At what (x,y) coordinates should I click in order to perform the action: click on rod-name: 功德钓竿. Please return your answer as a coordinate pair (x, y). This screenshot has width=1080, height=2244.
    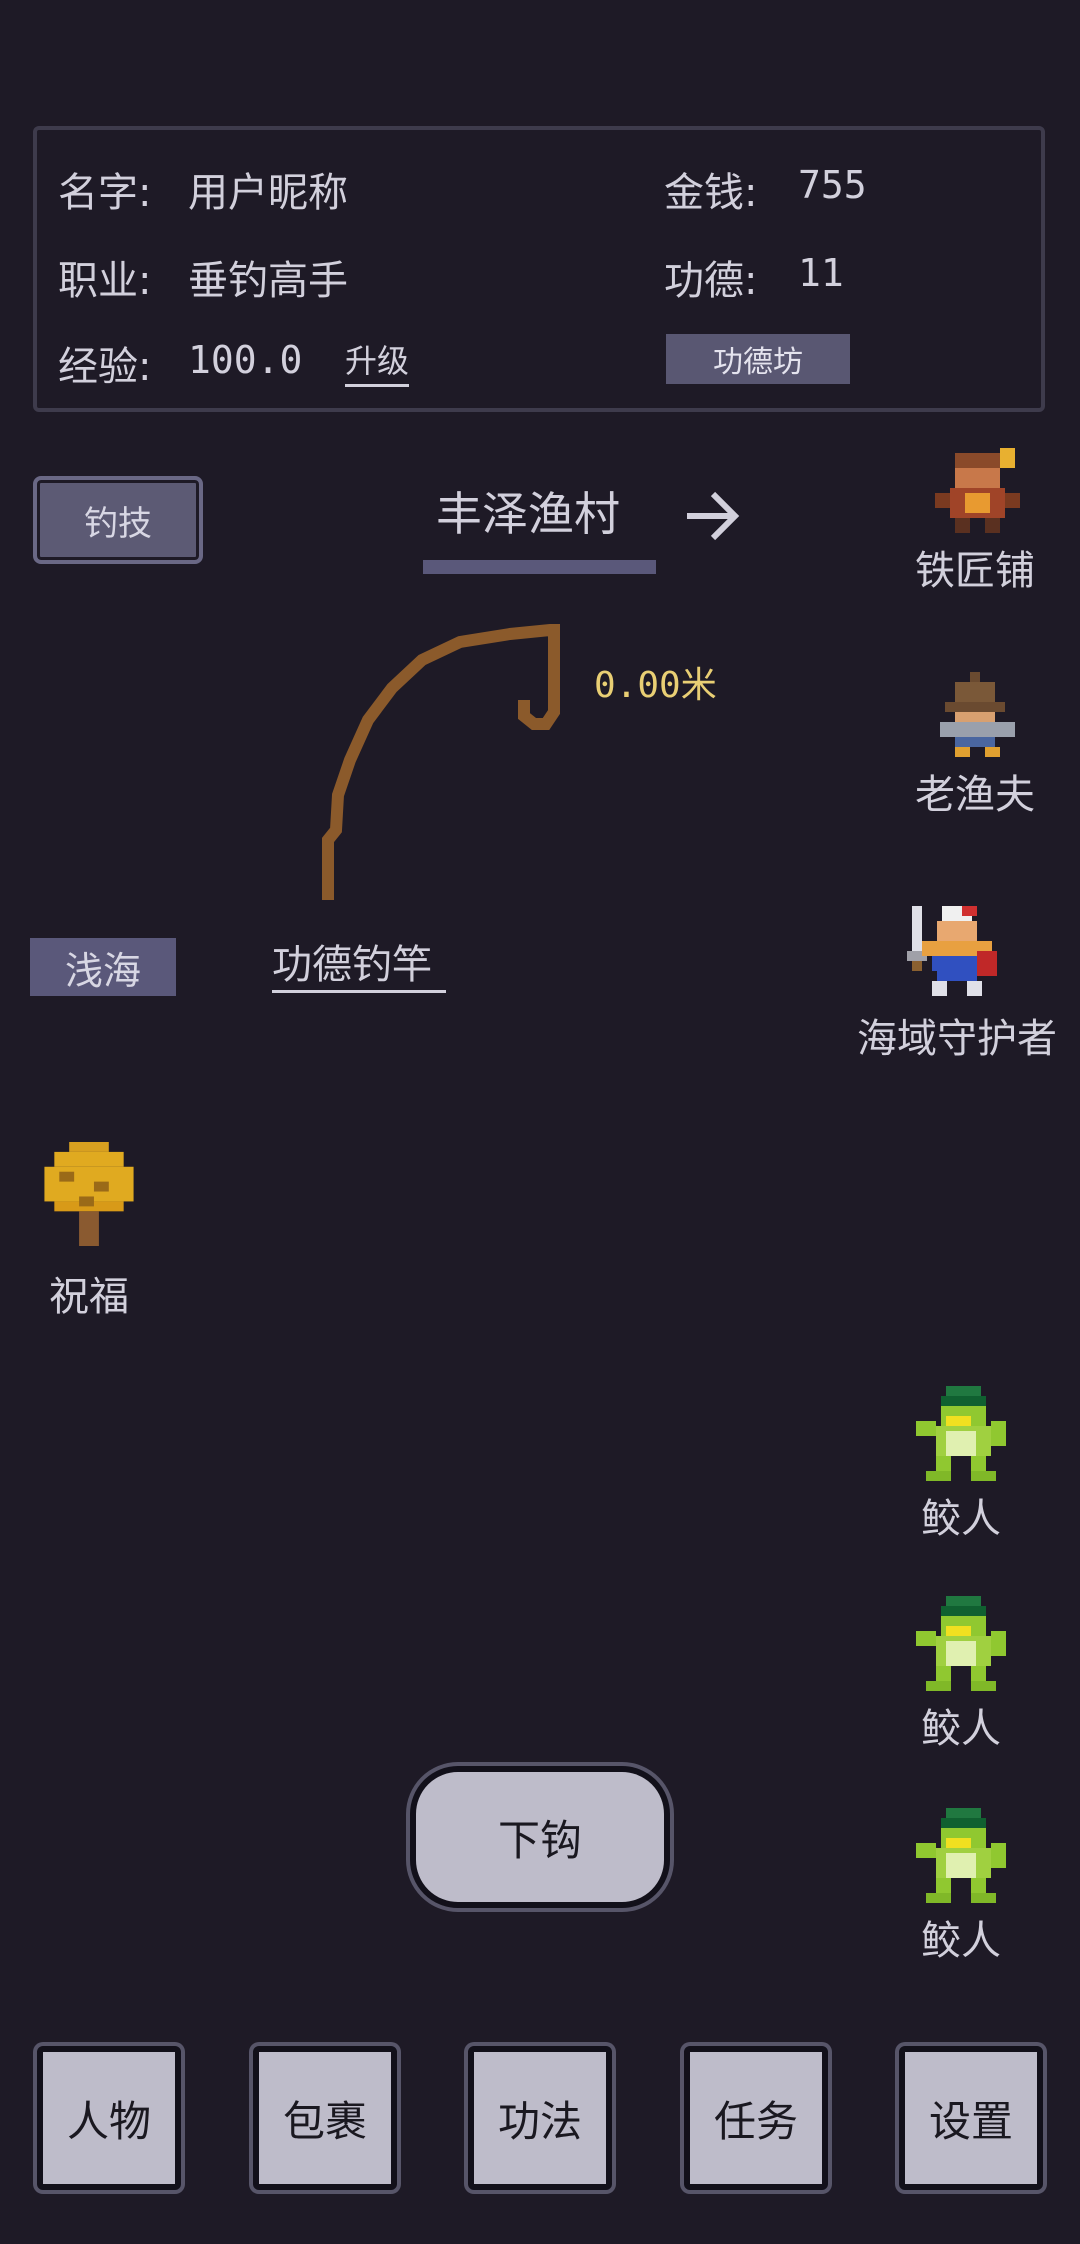
    Looking at the image, I should click on (352, 961).